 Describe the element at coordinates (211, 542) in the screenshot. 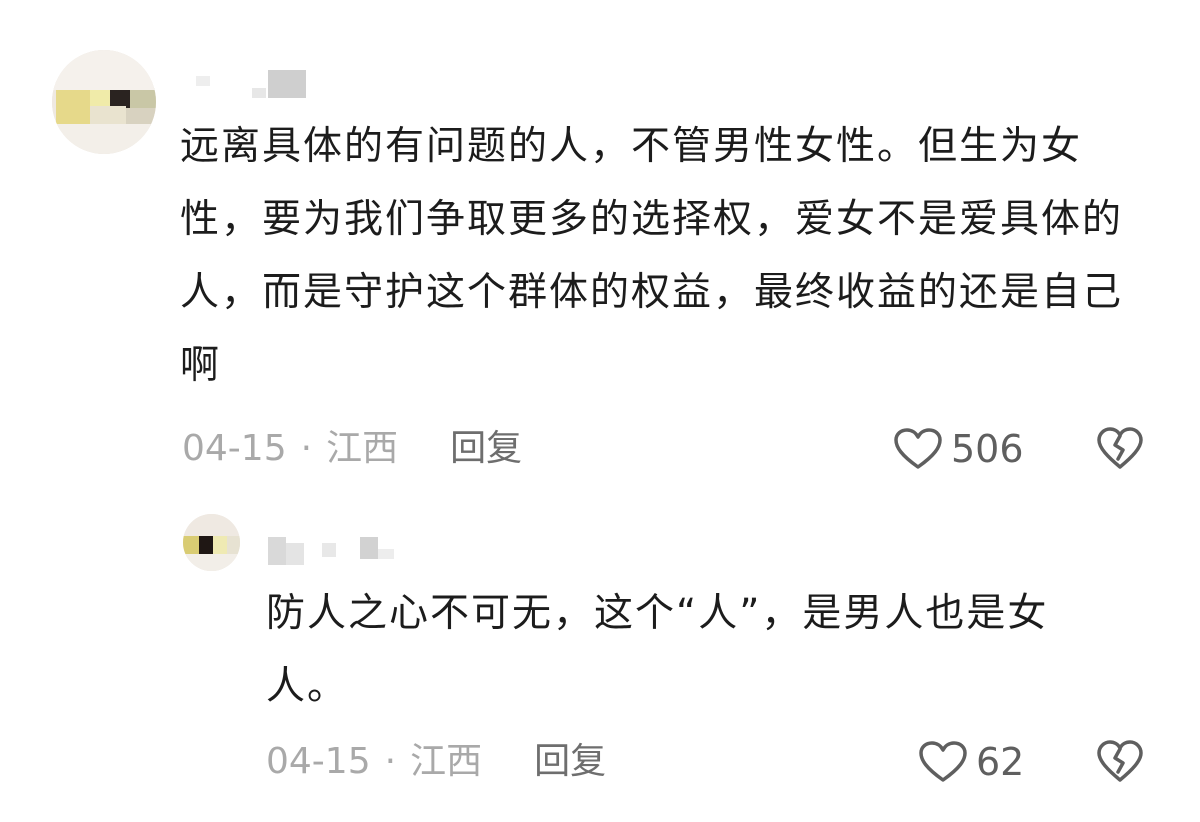

I see `replier-avatar` at that location.